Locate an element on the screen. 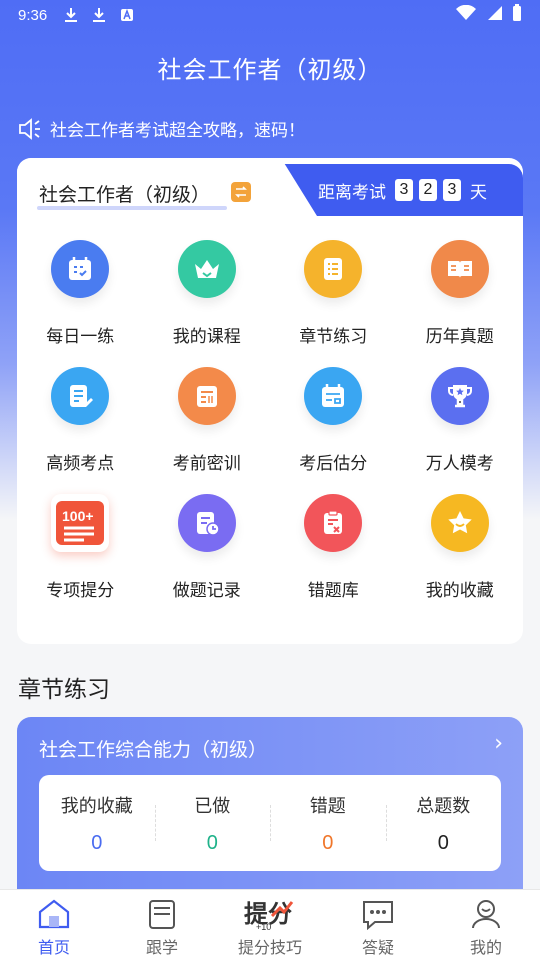 Image resolution: width=540 pixels, height=961 pixels. signal-icon is located at coordinates (494, 15).